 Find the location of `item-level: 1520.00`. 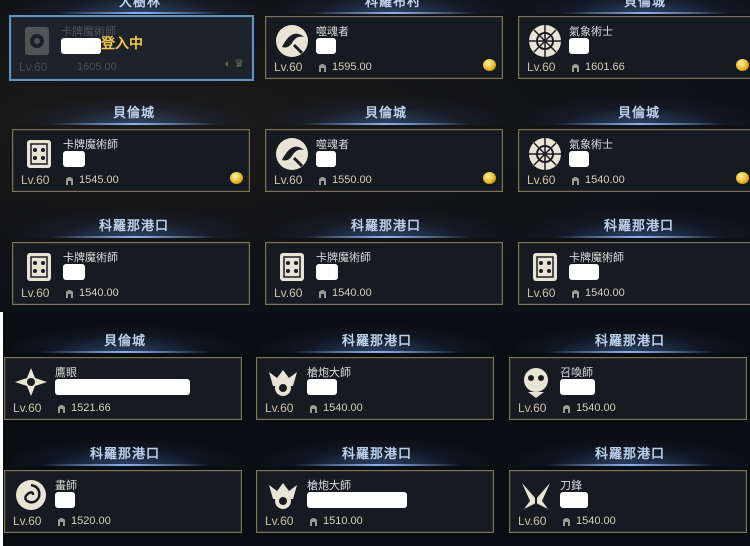

item-level: 1520.00 is located at coordinates (91, 521).